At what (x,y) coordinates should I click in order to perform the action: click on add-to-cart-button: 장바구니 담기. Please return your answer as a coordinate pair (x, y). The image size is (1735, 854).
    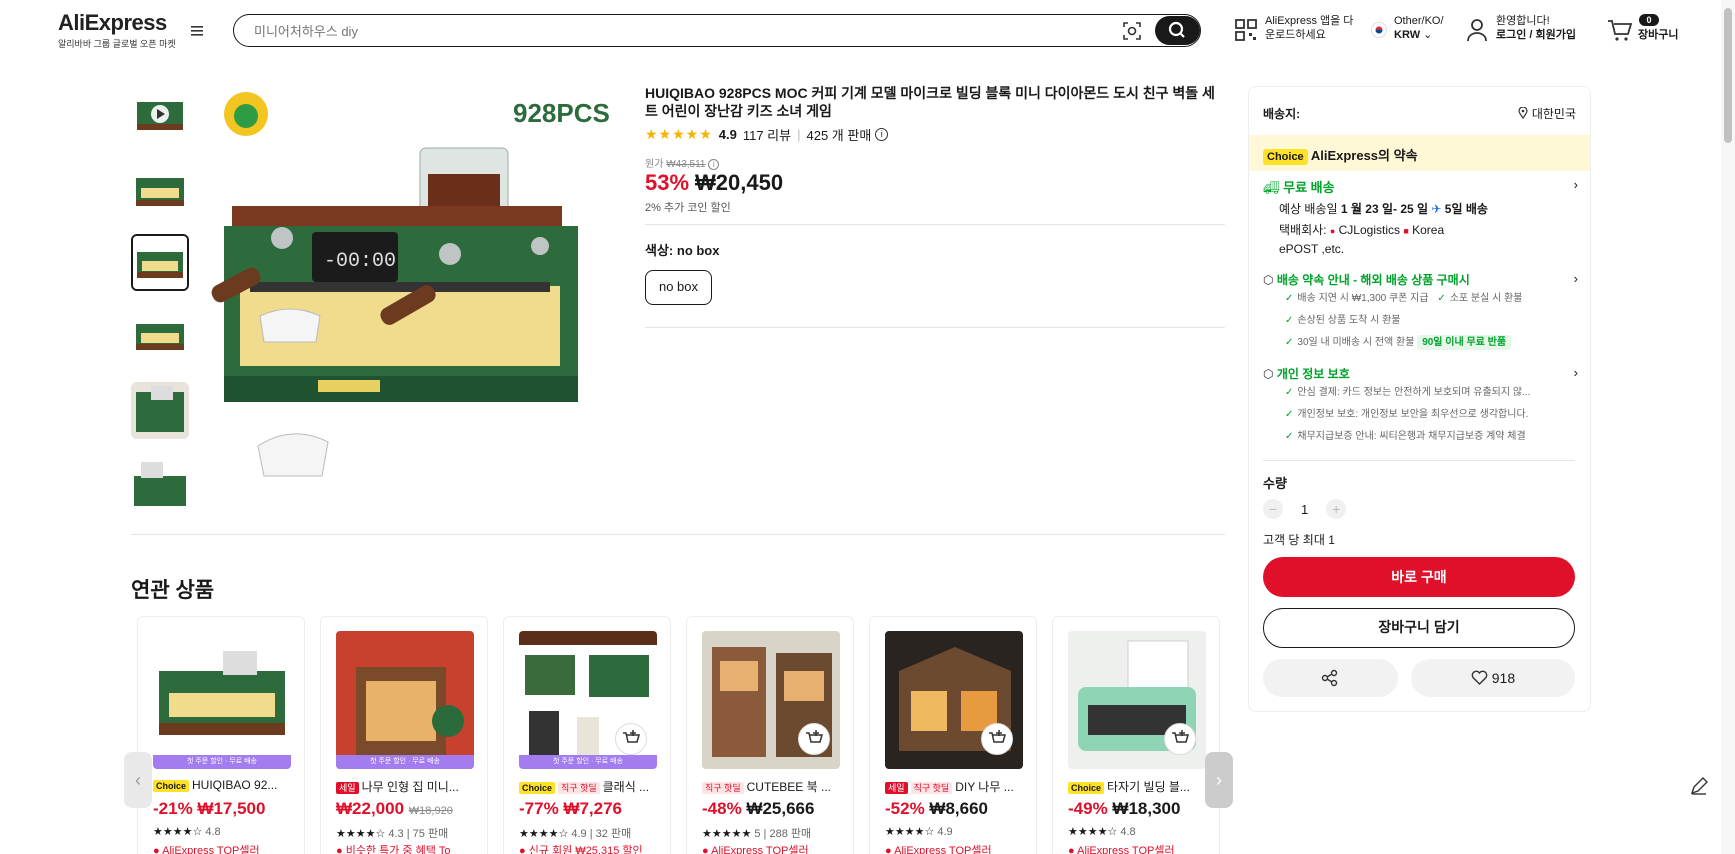
    Looking at the image, I should click on (1419, 628).